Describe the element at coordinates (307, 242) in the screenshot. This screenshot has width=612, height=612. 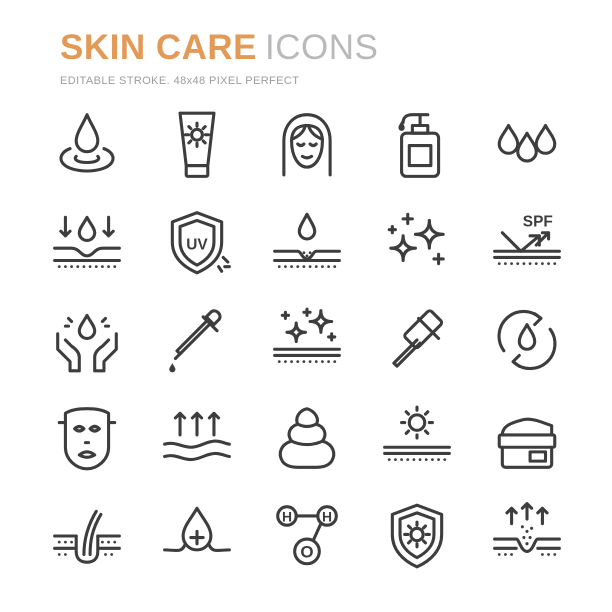
I see `drop-on-skin-pore-icon` at that location.